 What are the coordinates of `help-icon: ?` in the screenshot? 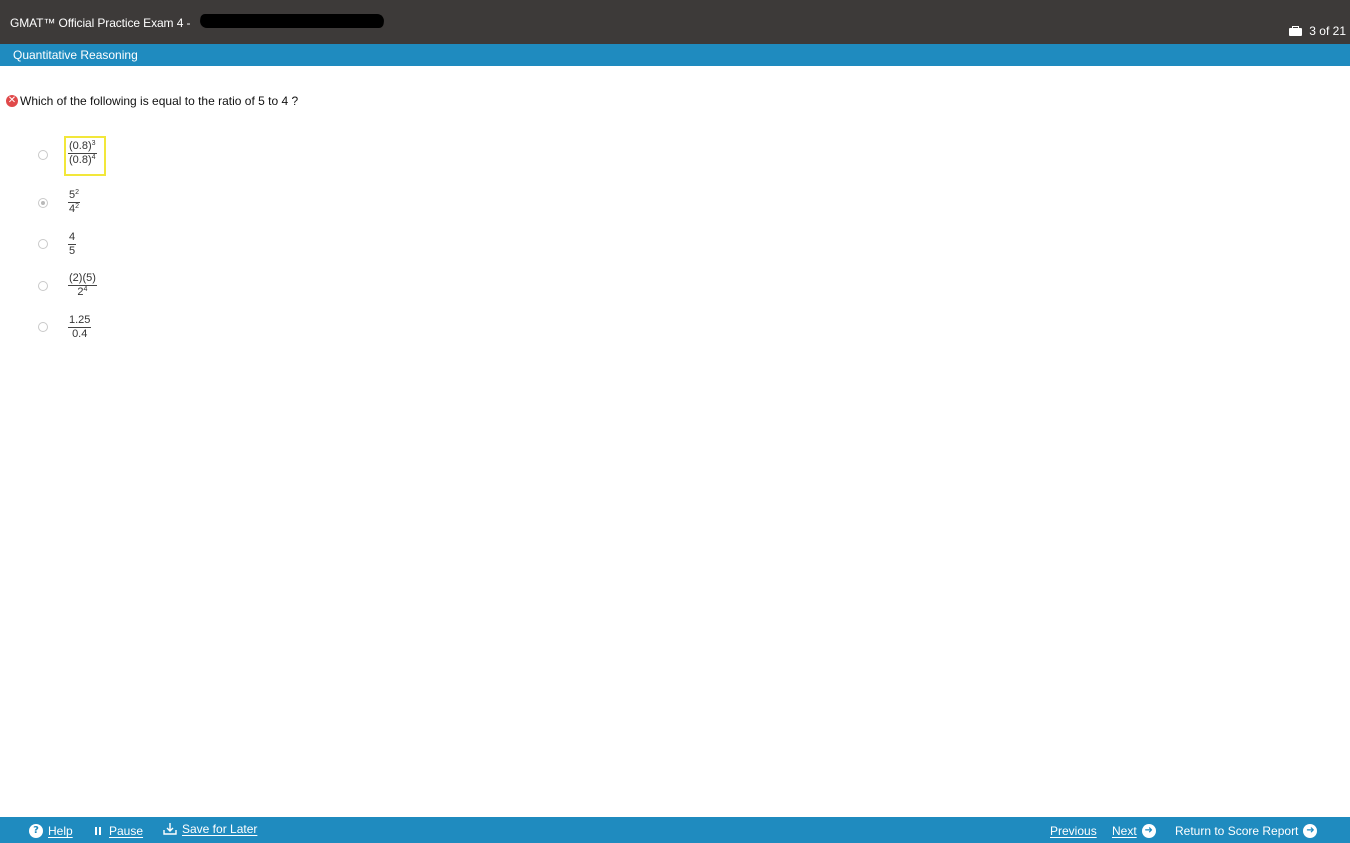 It's located at (36, 831).